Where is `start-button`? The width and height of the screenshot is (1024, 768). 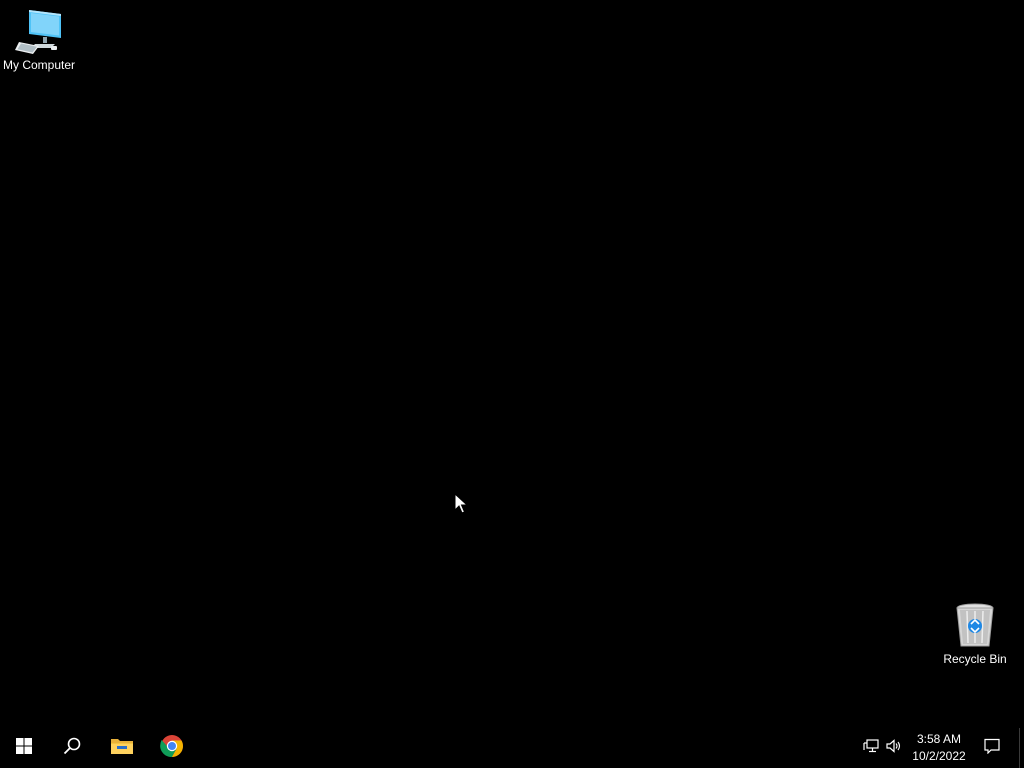
start-button is located at coordinates (24, 748).